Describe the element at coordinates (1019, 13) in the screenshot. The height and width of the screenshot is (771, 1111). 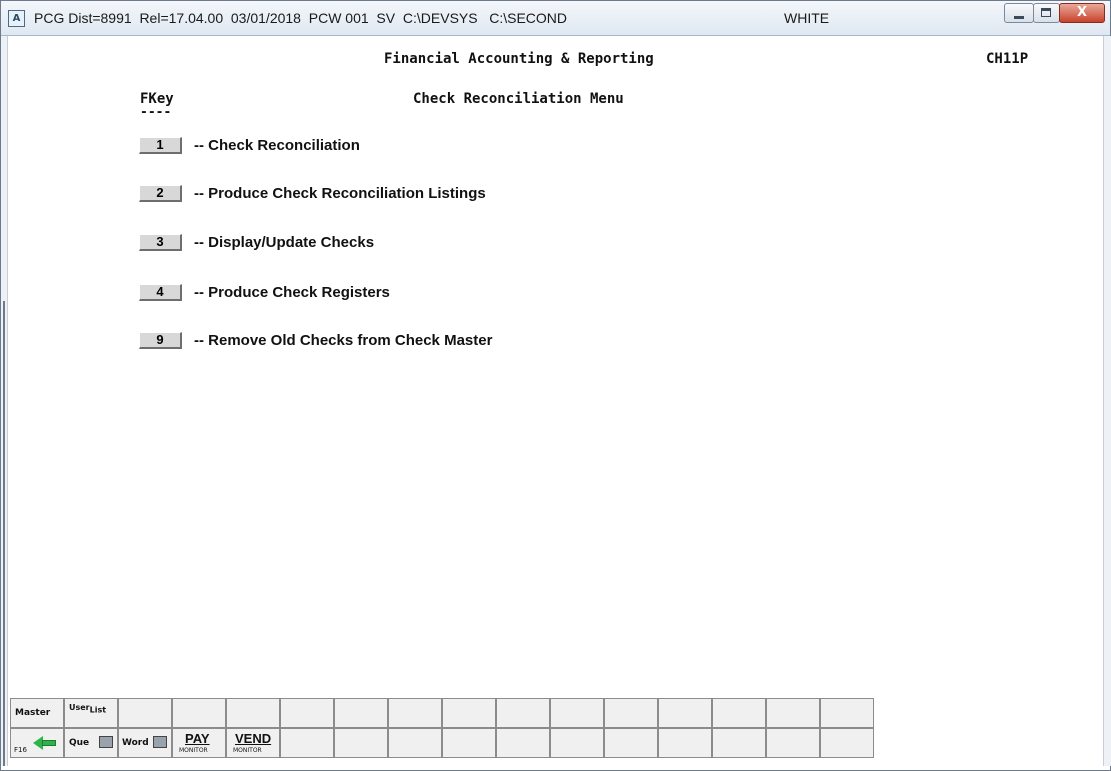
I see `minimize-button` at that location.